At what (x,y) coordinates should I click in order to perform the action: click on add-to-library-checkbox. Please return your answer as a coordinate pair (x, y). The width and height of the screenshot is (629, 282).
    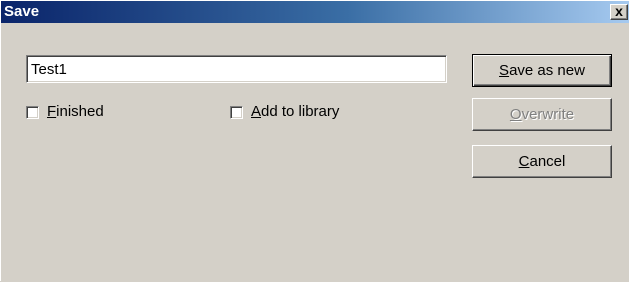
    Looking at the image, I should click on (236, 112).